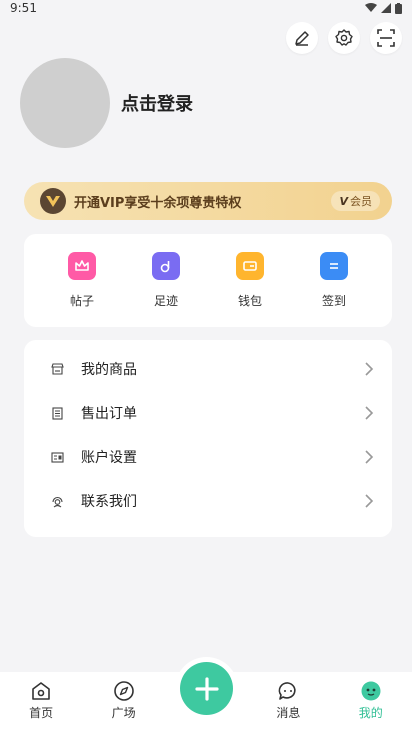  I want to click on top-actions, so click(344, 38).